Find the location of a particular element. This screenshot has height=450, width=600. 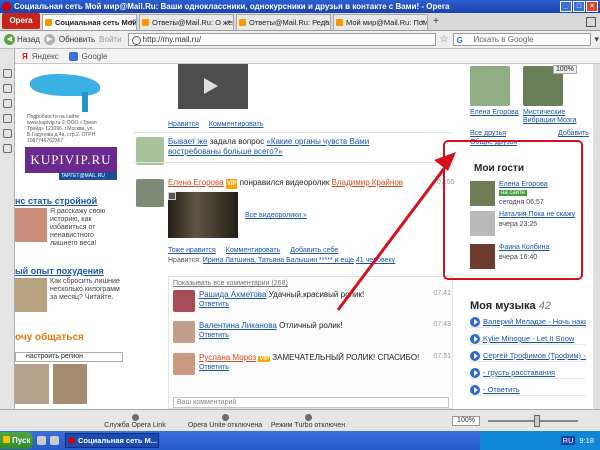

opera-link-icon is located at coordinates (135, 417).